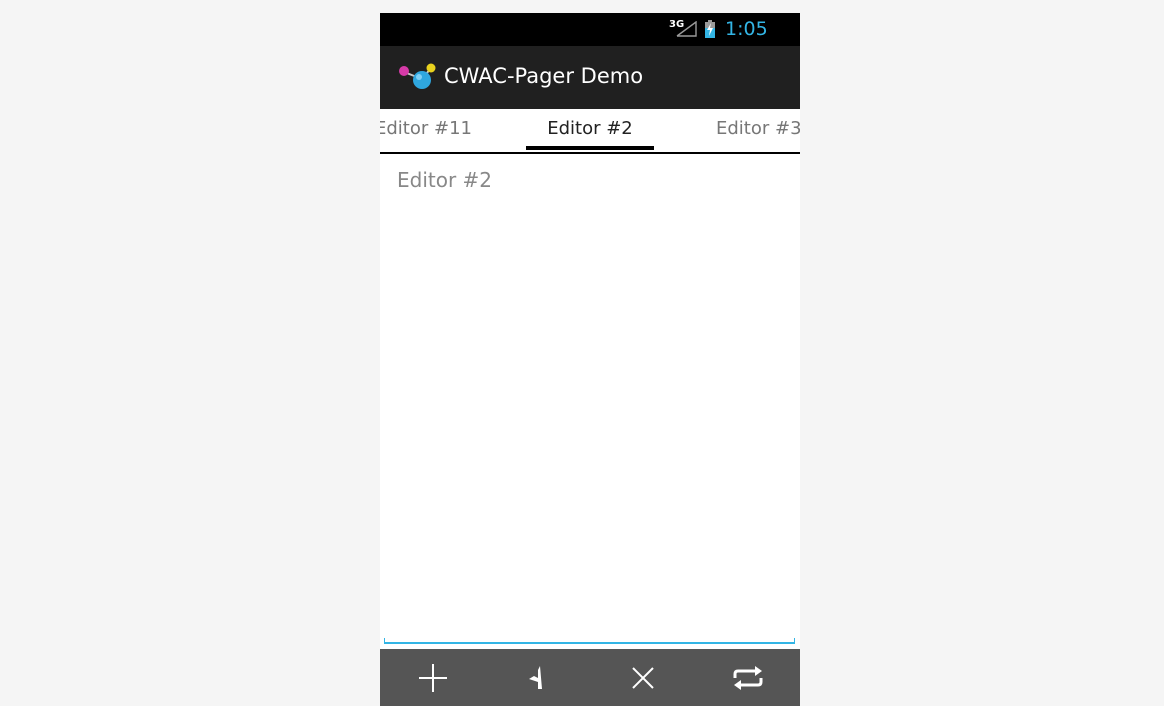  I want to click on signal-icon, so click(686, 29).